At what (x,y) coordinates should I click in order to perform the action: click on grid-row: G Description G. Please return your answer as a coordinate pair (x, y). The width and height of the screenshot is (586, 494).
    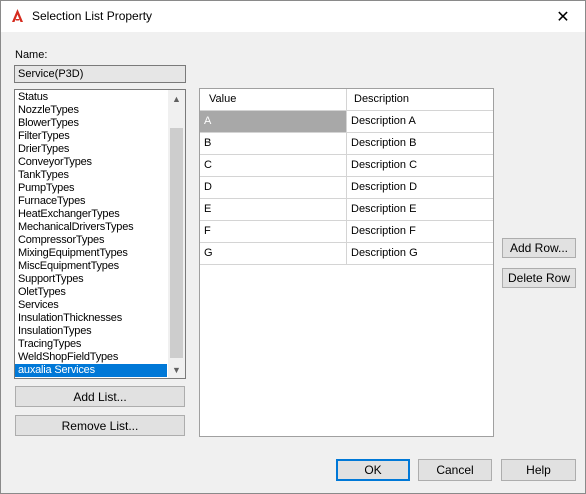
    Looking at the image, I should click on (346, 254).